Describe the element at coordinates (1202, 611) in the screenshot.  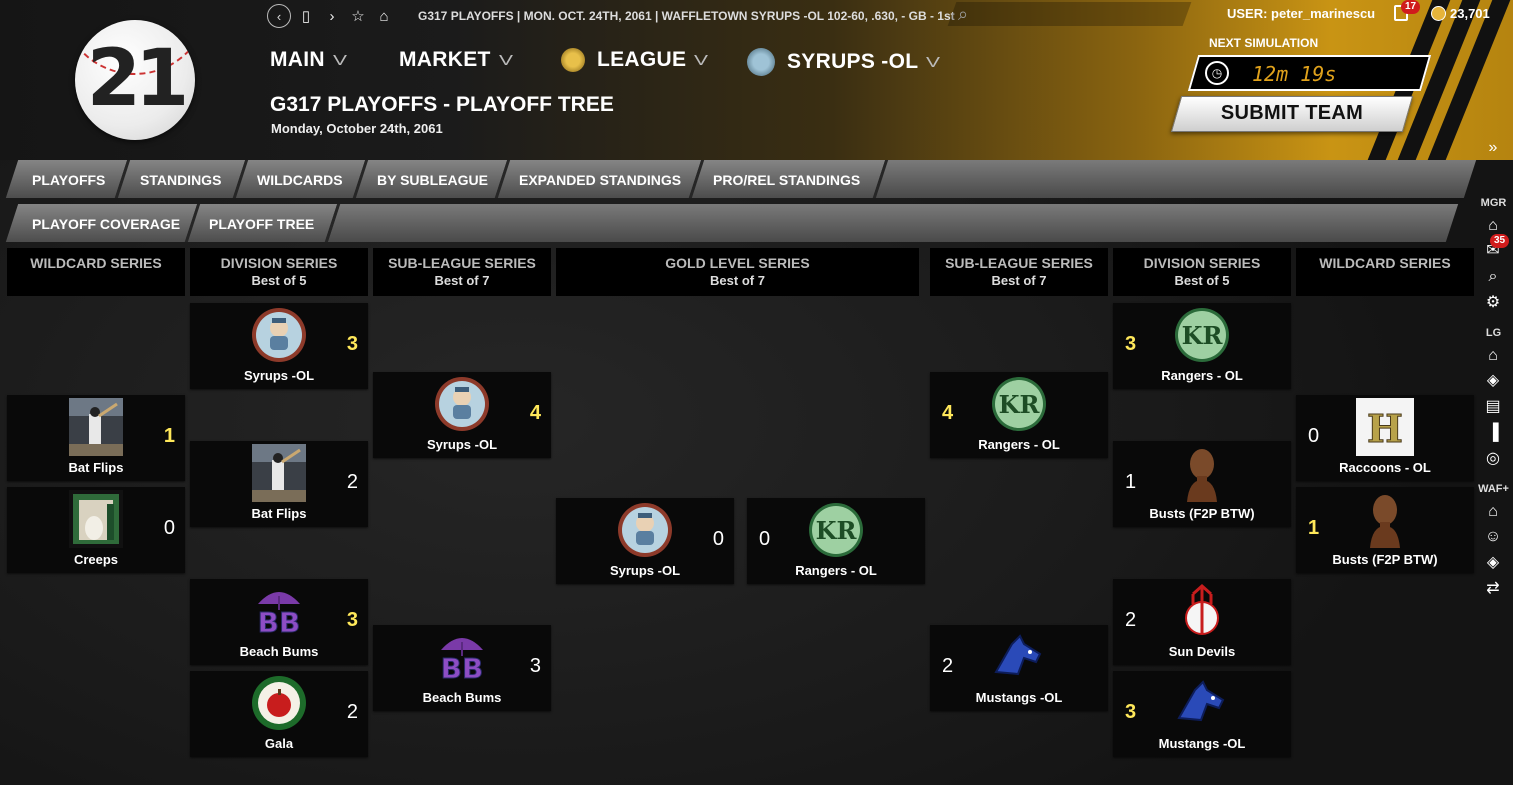
I see `team-logo-sundevils` at that location.